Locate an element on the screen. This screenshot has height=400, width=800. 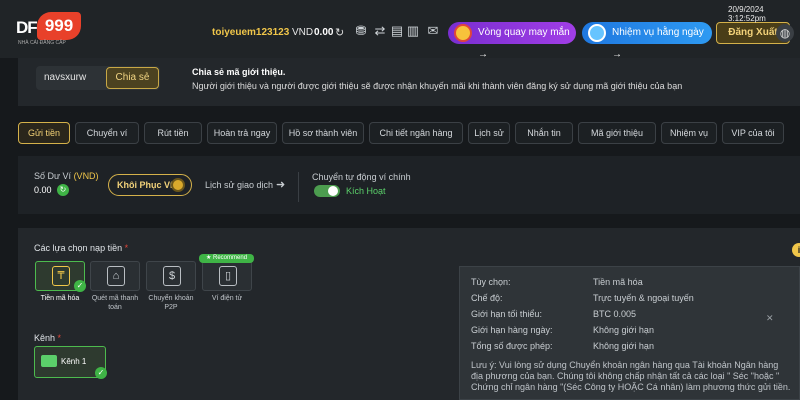
wheel-icon is located at coordinates (463, 33).